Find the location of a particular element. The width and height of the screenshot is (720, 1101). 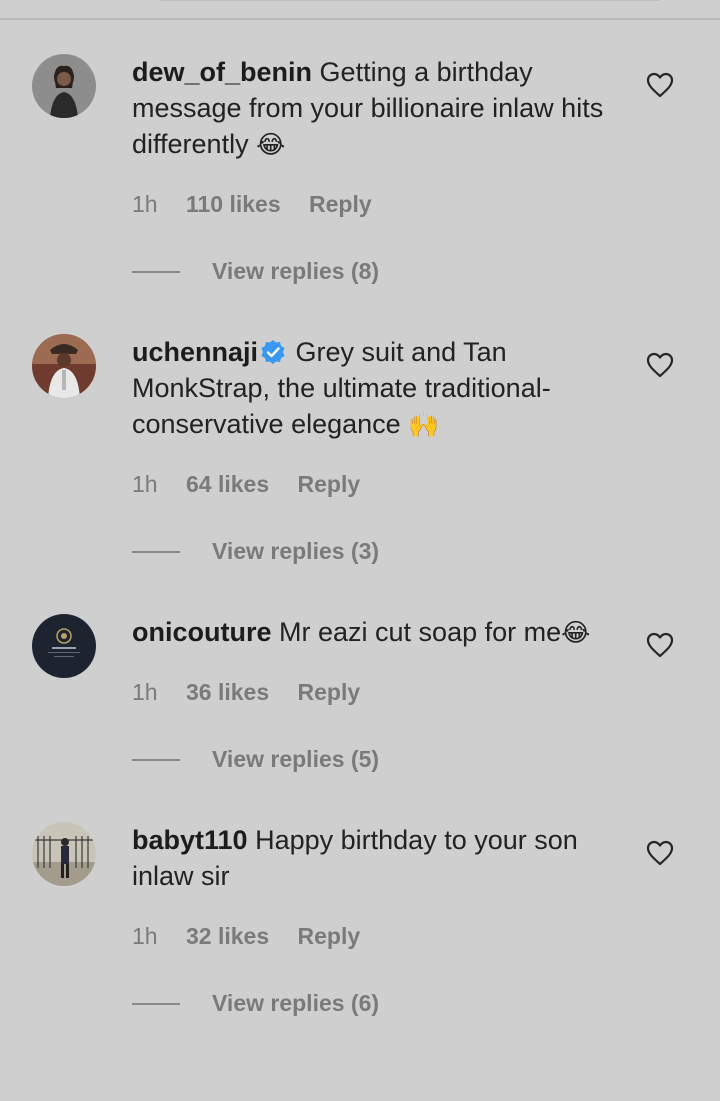

view-replies-label: View replies (6) is located at coordinates (296, 1003).